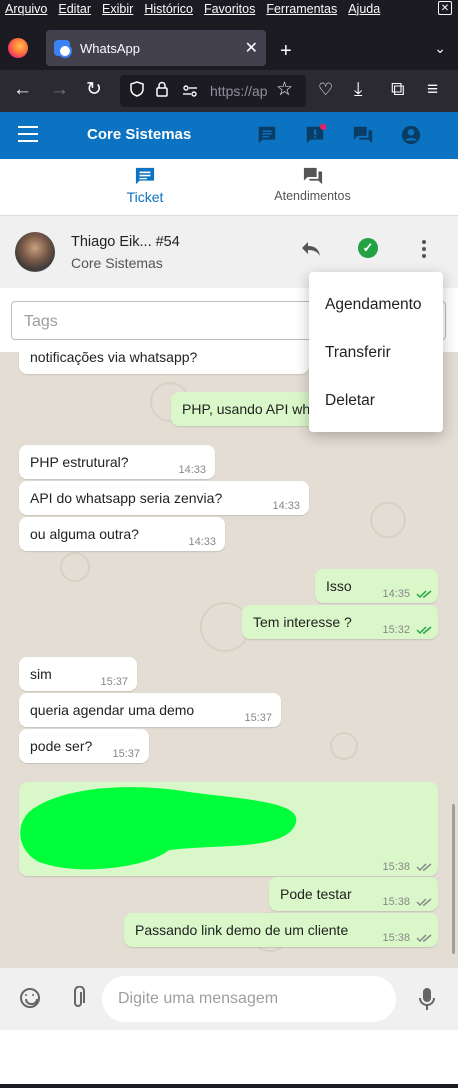  Describe the element at coordinates (302, 622) in the screenshot. I see `message-text: Tem interesse ?` at that location.